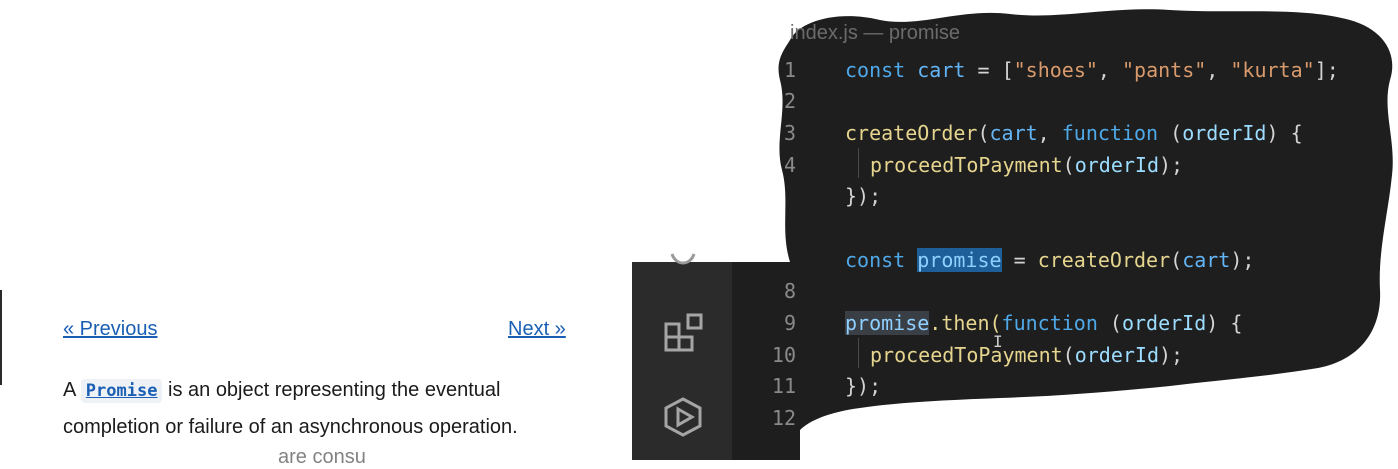 This screenshot has width=1398, height=469. I want to click on line-number: 11, so click(783, 386).